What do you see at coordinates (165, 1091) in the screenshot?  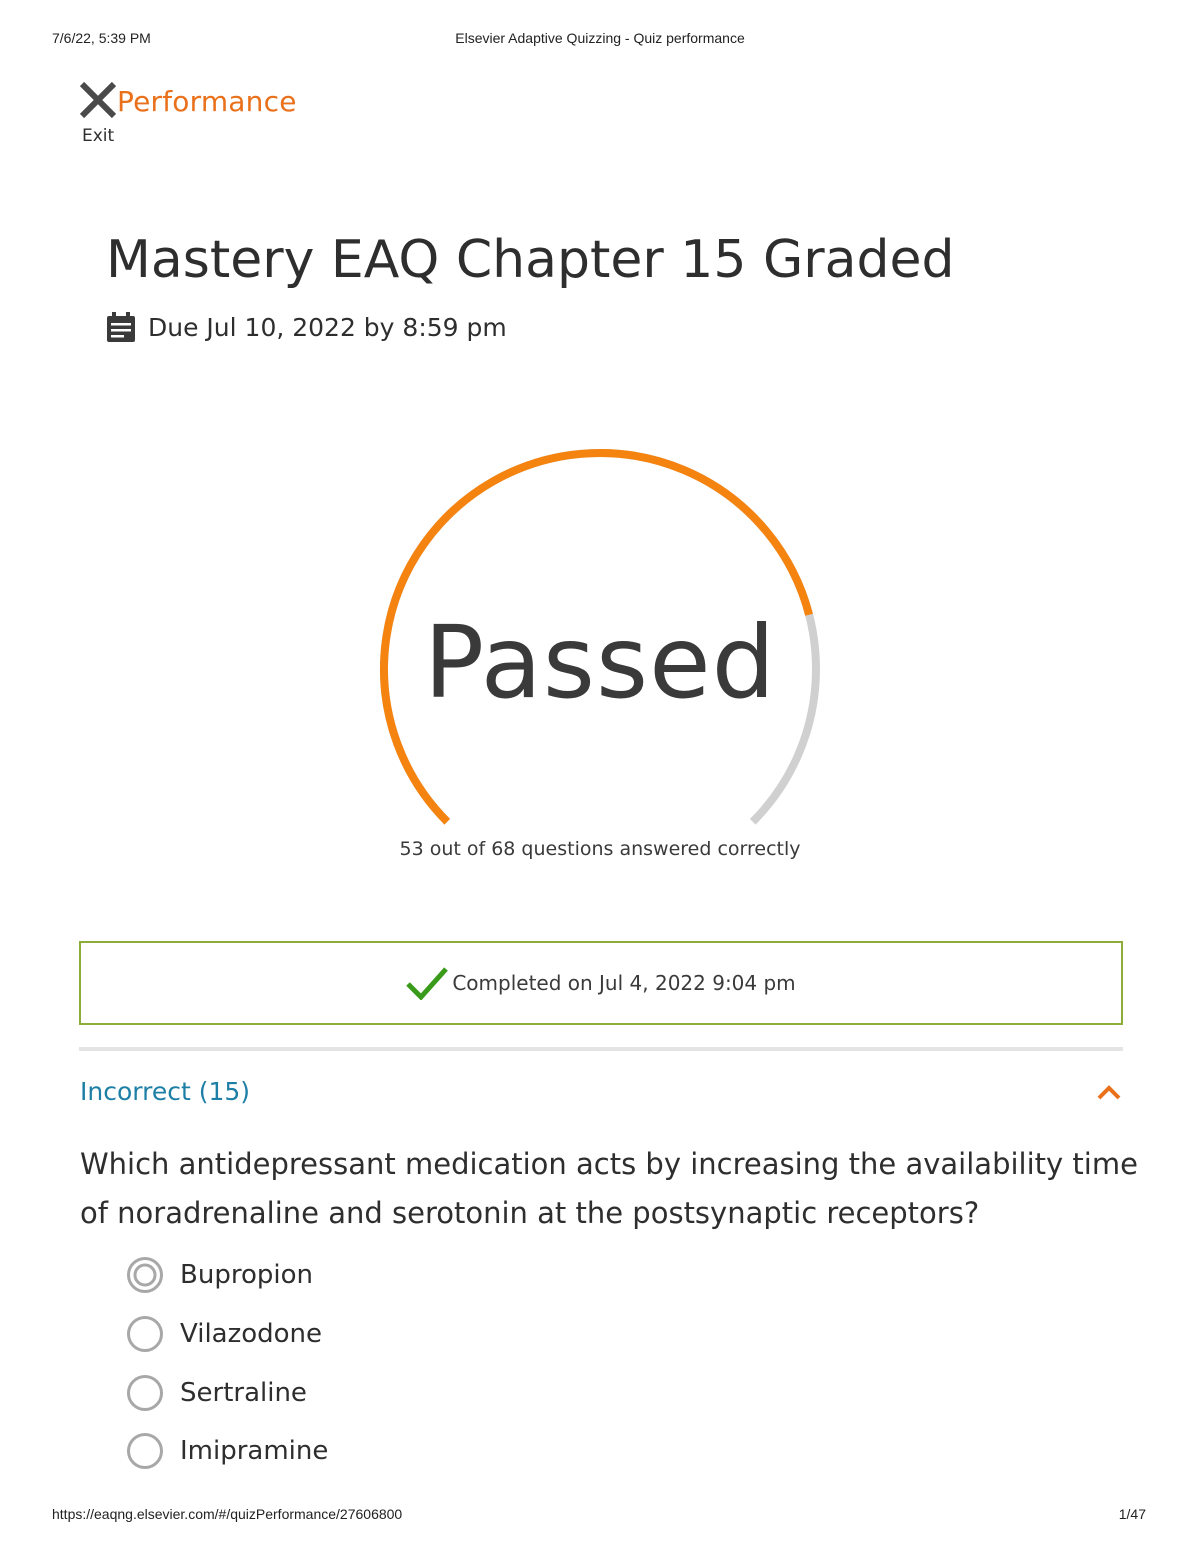 I see `incorrect-section-title: Incorrect (15)` at bounding box center [165, 1091].